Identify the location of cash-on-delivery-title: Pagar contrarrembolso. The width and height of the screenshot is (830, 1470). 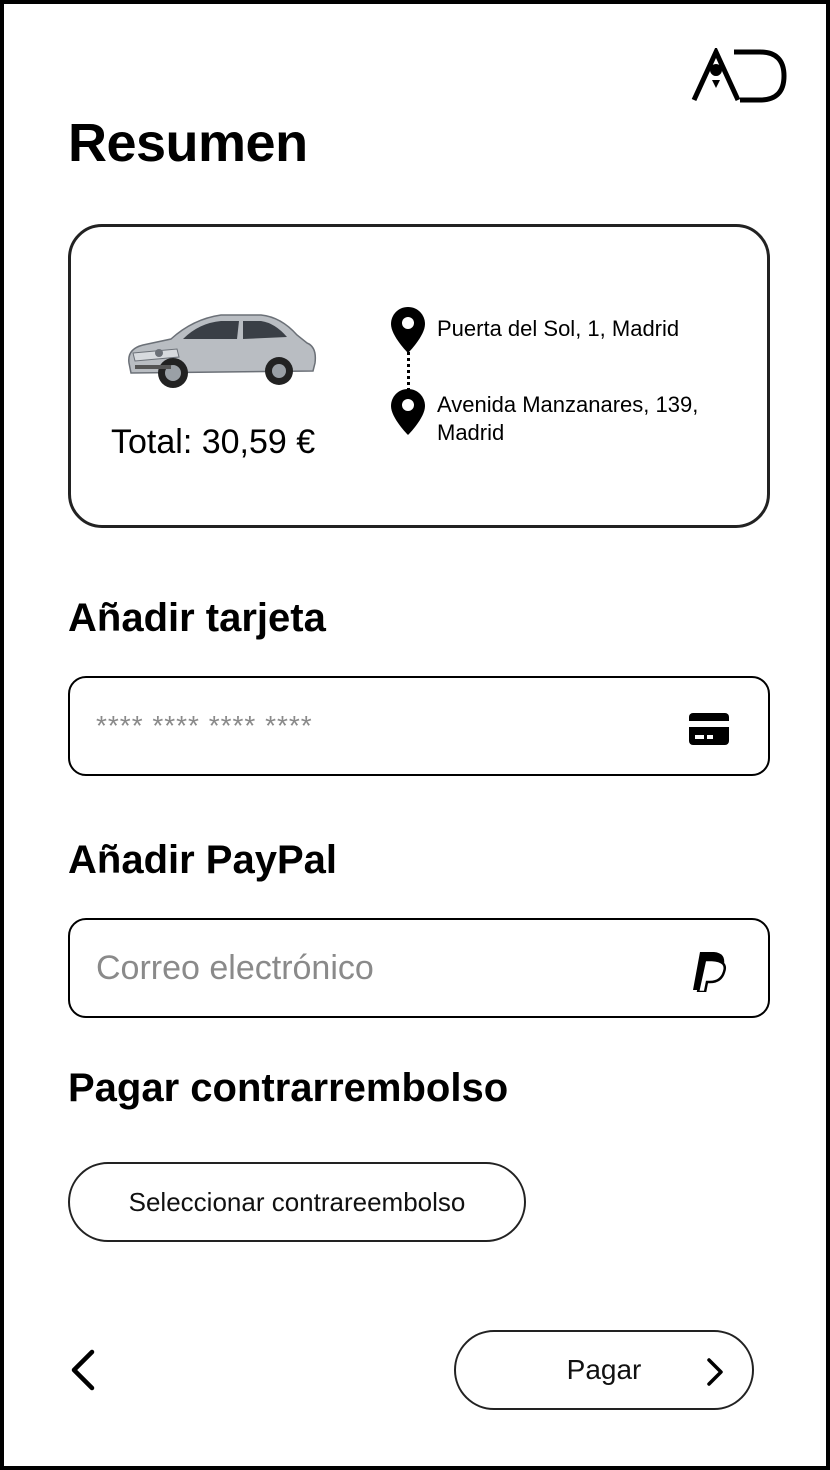
(288, 1088).